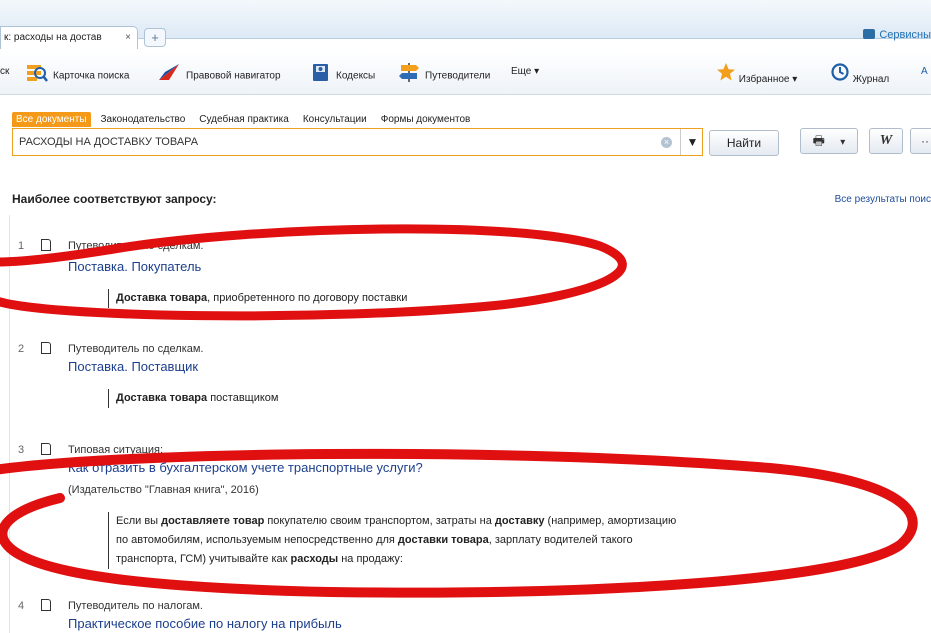 Image resolution: width=931 pixels, height=633 pixels. What do you see at coordinates (818, 141) in the screenshot?
I see `printer-icon: 🖶` at bounding box center [818, 141].